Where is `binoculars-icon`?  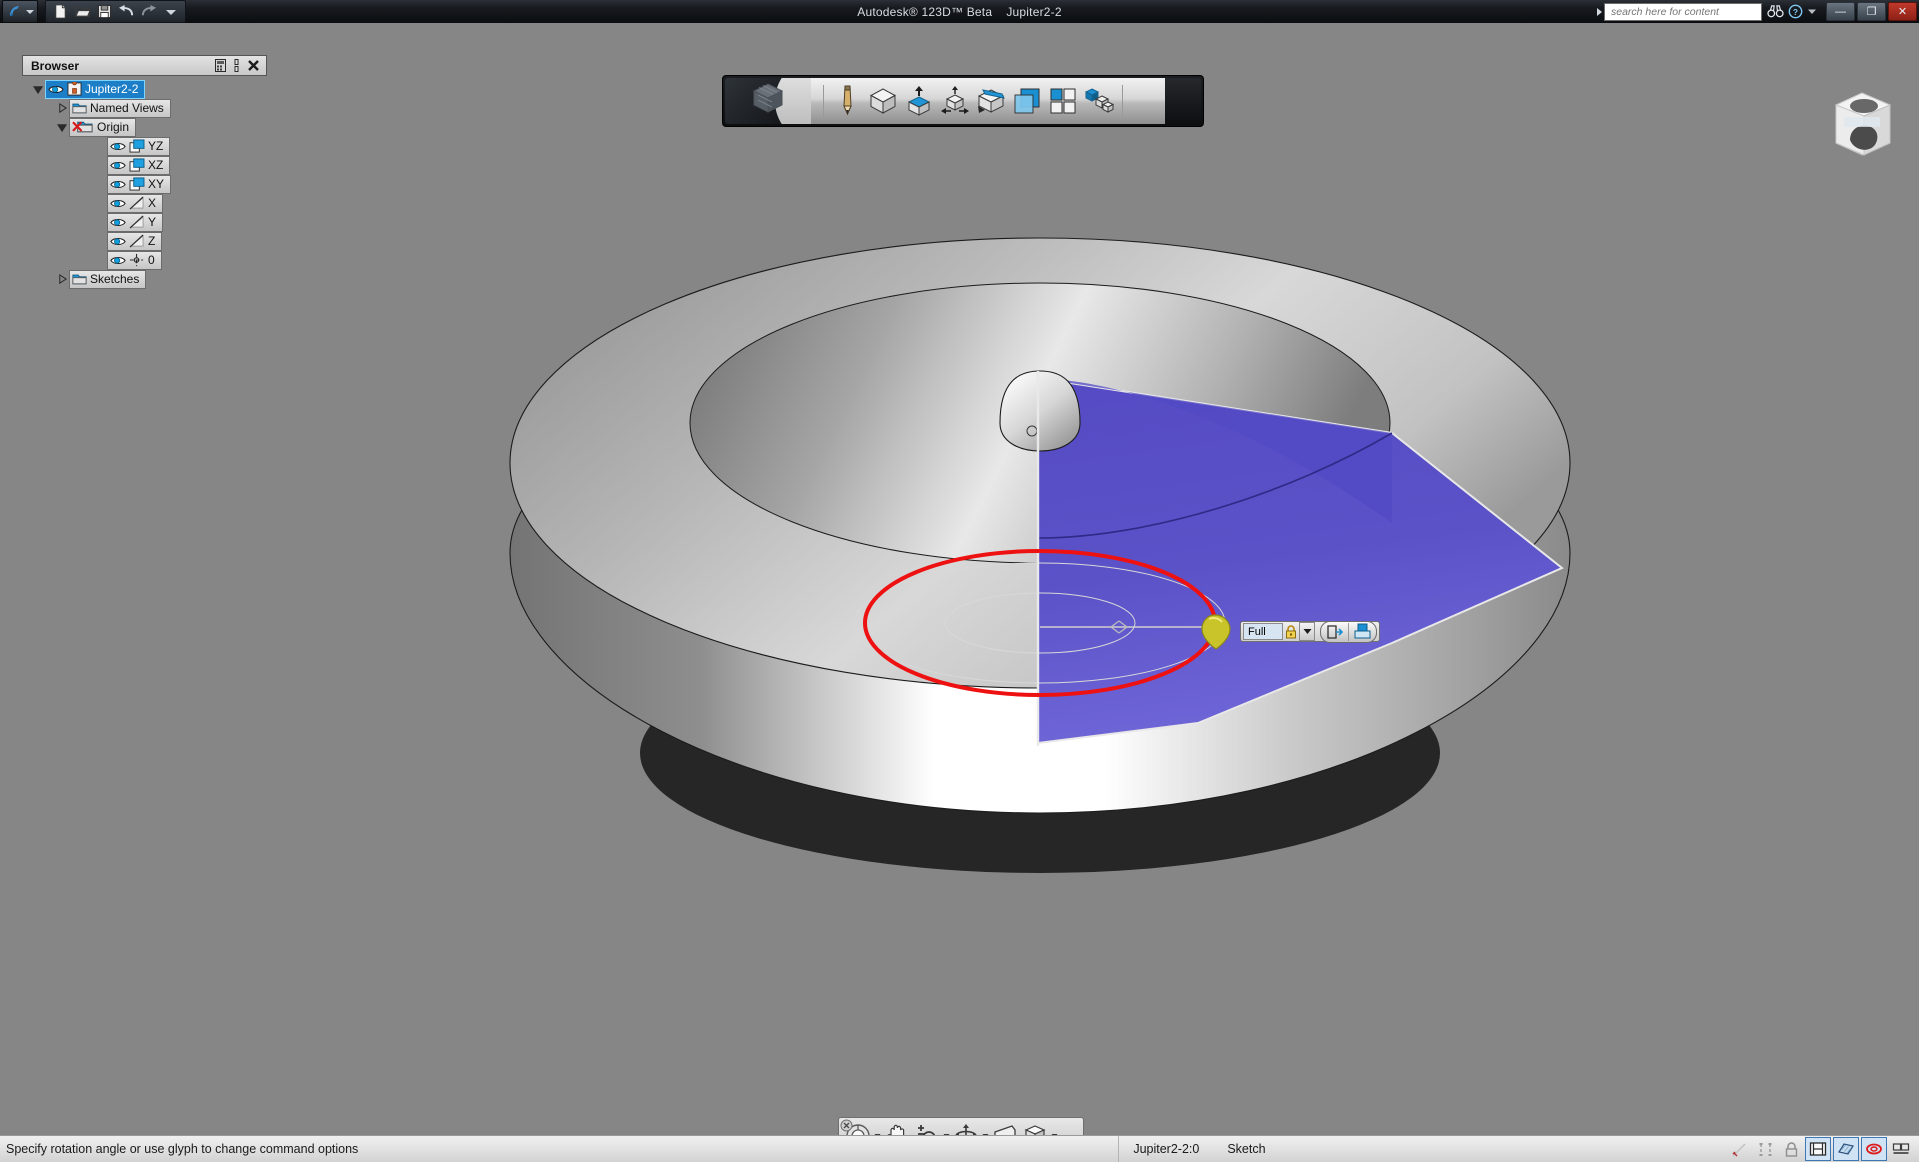 binoculars-icon is located at coordinates (1775, 11).